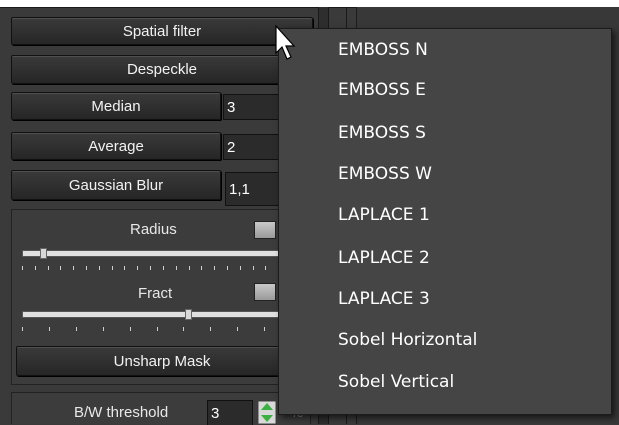 The image size is (619, 425). Describe the element at coordinates (384, 299) in the screenshot. I see `menu-item-laplace-3: LAPLACE 3` at that location.